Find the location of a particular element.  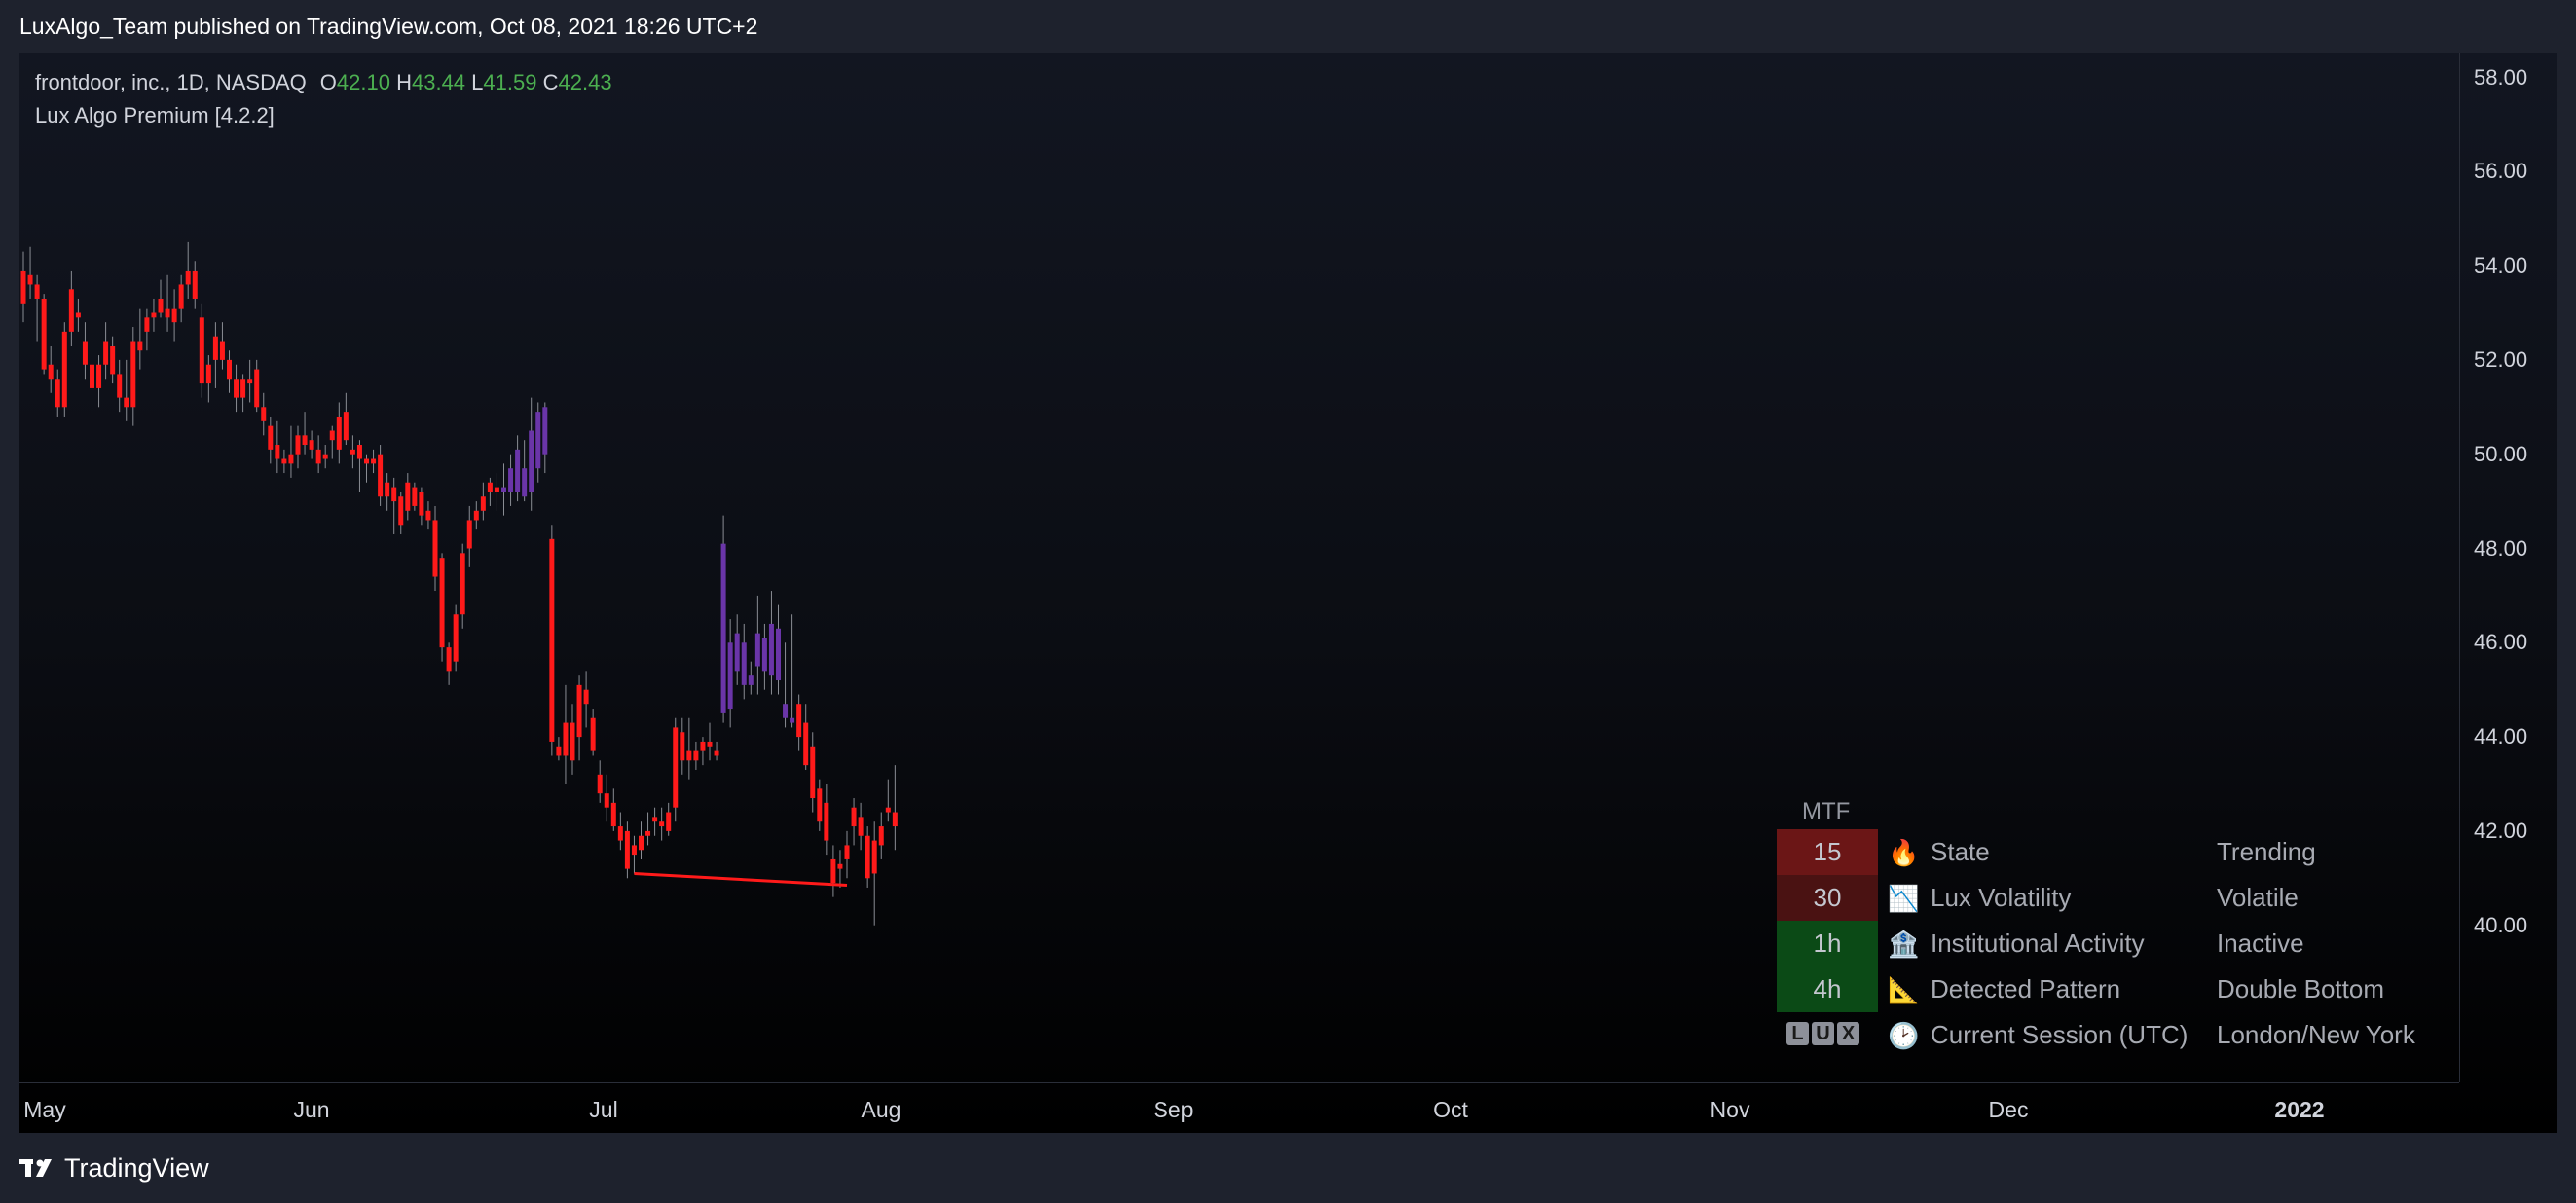

tradingview-brand-text: TradingView is located at coordinates (136, 1168).